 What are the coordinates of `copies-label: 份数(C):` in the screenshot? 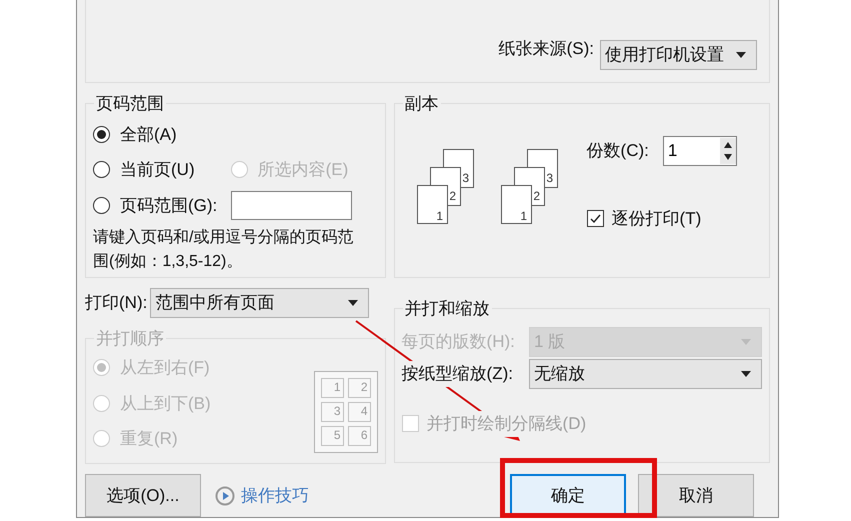 It's located at (617, 151).